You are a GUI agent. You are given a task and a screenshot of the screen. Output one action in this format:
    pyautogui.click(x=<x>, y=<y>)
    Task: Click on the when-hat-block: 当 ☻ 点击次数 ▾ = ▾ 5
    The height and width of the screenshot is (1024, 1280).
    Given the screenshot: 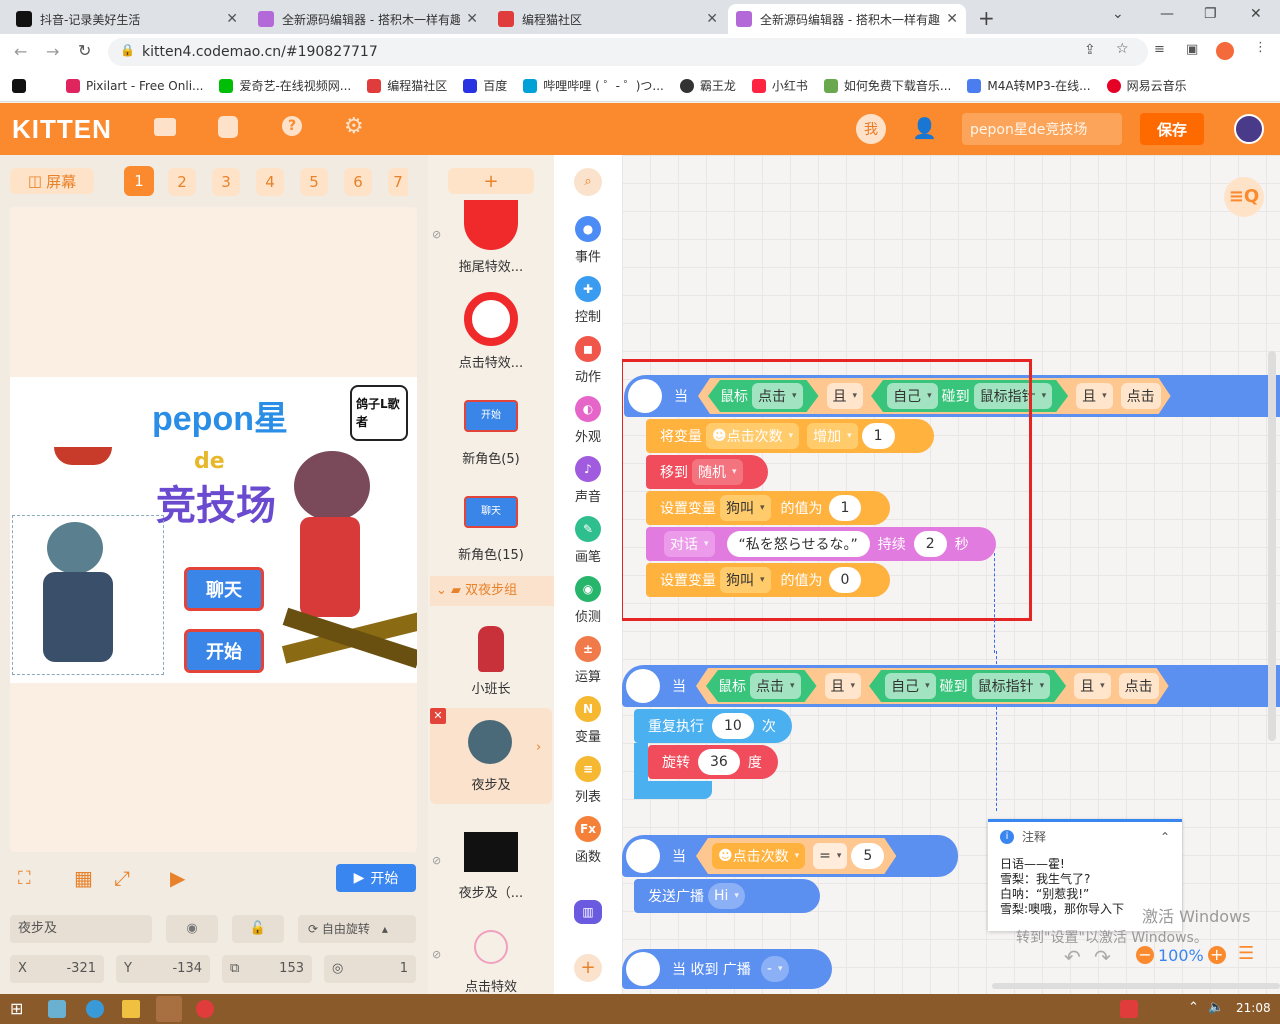 What is the action you would take?
    pyautogui.click(x=790, y=856)
    